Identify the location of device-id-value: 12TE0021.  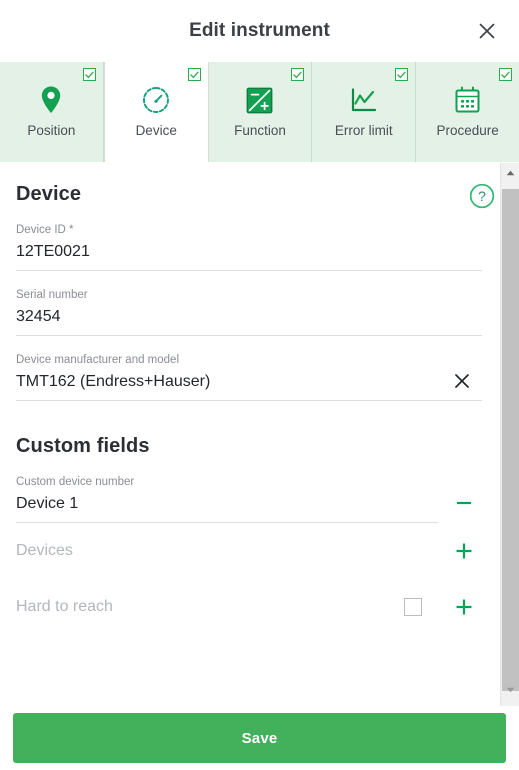
(249, 252).